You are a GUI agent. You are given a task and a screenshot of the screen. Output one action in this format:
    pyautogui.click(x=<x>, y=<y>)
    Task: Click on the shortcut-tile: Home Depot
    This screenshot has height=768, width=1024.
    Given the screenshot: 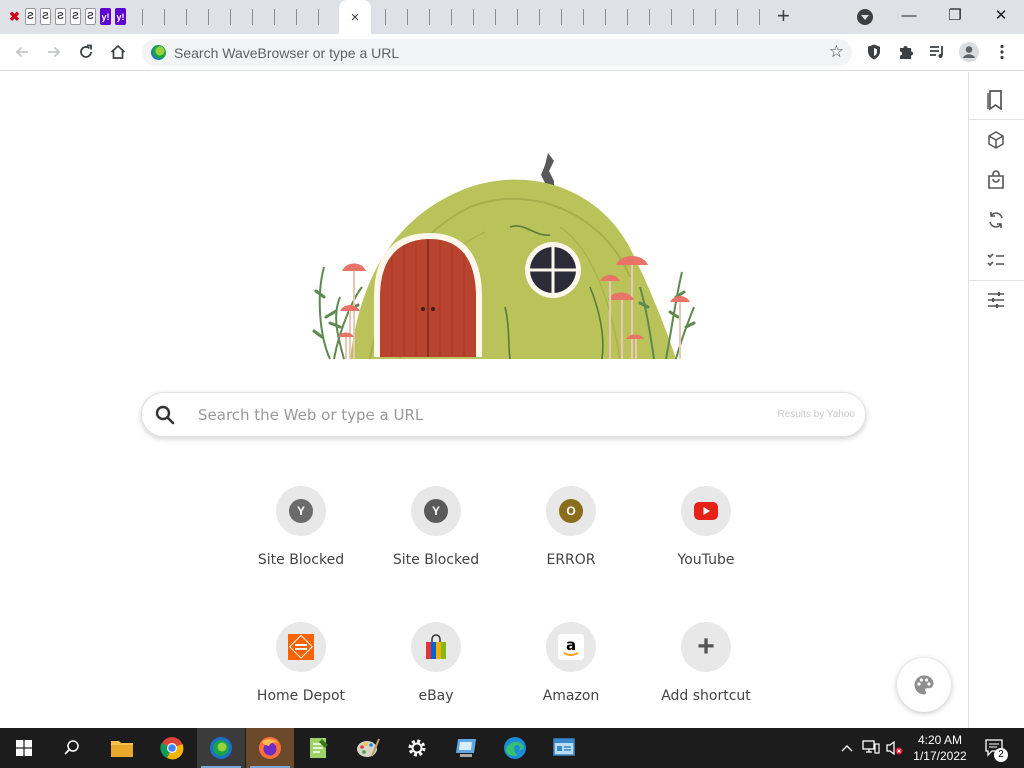 What is the action you would take?
    pyautogui.click(x=301, y=663)
    